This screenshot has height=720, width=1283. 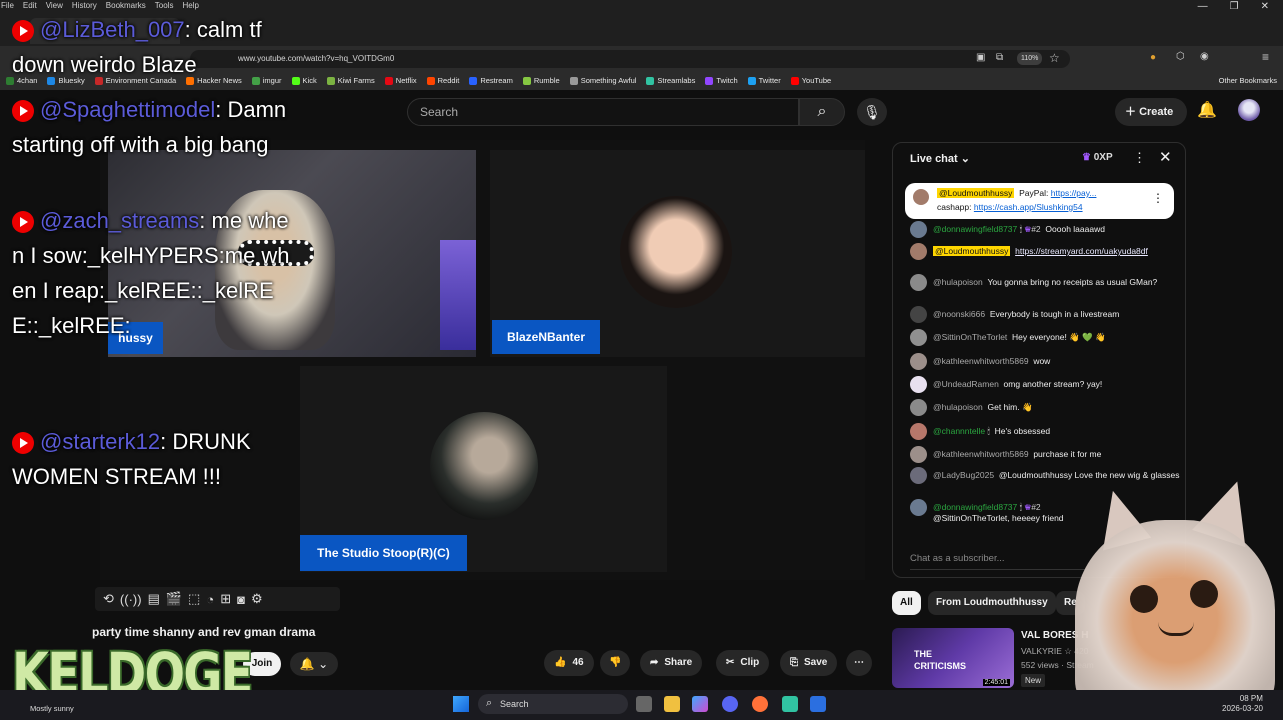 What do you see at coordinates (190, 5) in the screenshot?
I see `menu-help: Help` at bounding box center [190, 5].